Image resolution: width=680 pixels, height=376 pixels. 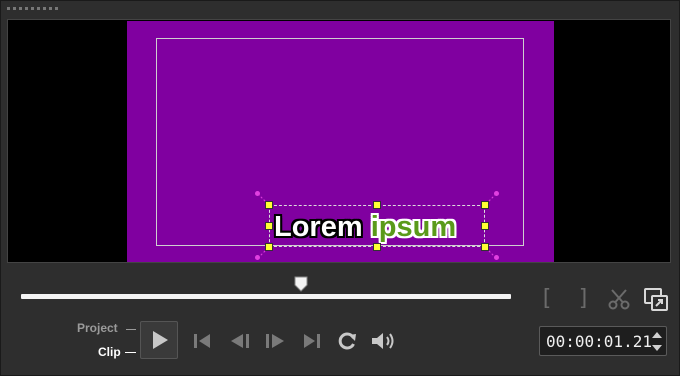 I want to click on next-frame-icon, so click(x=275, y=341).